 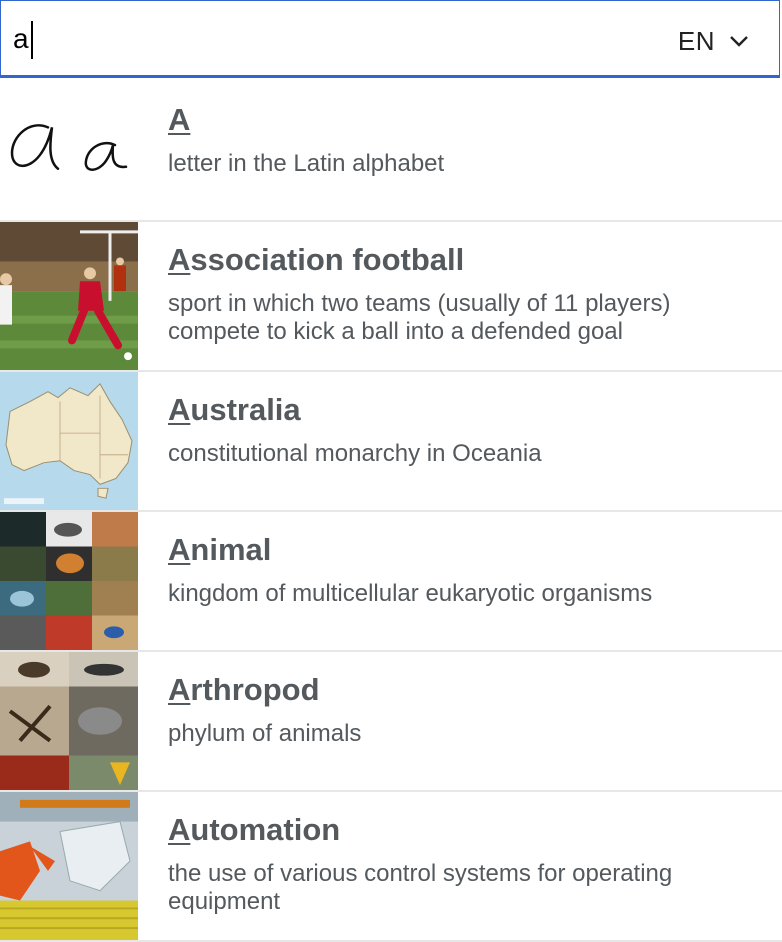 What do you see at coordinates (306, 163) in the screenshot?
I see `result-description: letter in the Latin alphabet` at bounding box center [306, 163].